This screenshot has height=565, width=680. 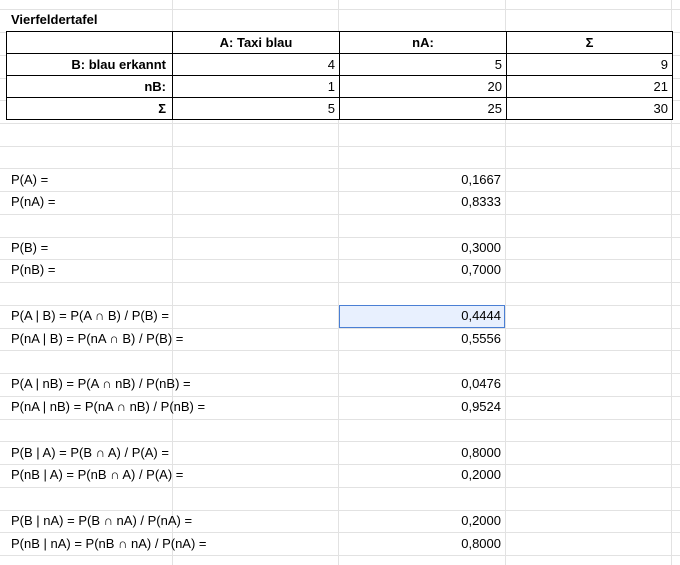 I want to click on table-cell: 30, so click(x=589, y=108).